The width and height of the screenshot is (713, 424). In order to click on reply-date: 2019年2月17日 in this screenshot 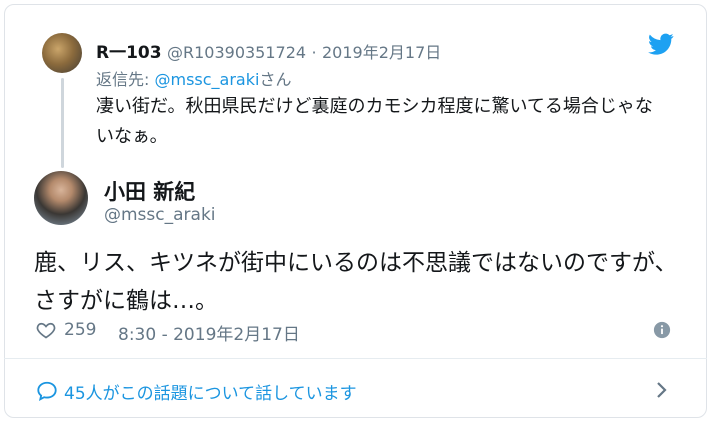, I will do `click(381, 52)`.